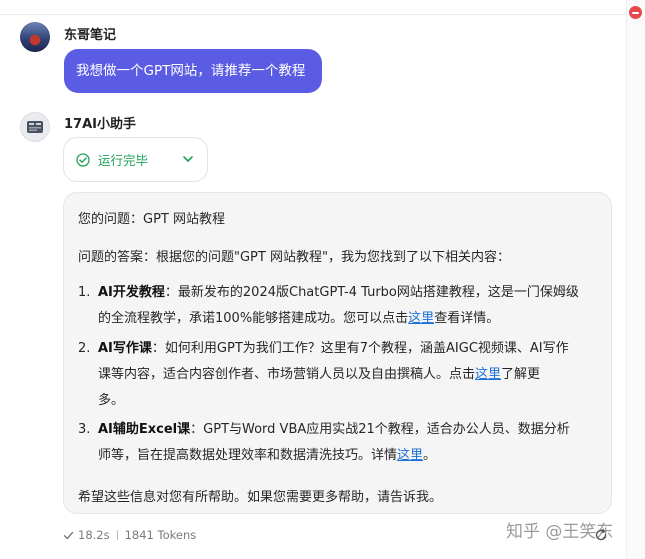  What do you see at coordinates (131, 292) in the screenshot?
I see `item-title: AI开发教程` at bounding box center [131, 292].